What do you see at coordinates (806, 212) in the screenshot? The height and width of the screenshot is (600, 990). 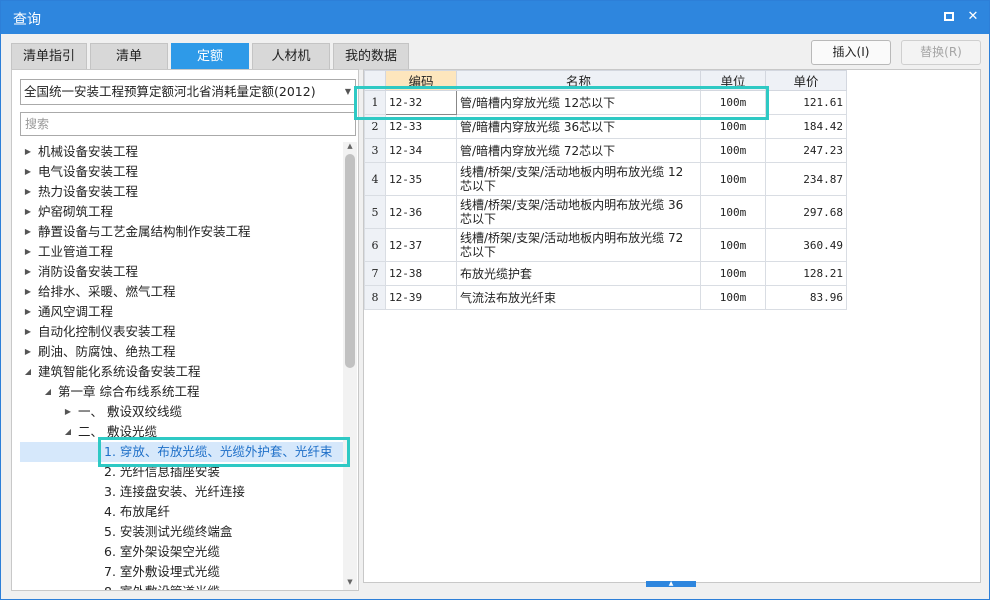 I see `price-cell: 297.68` at bounding box center [806, 212].